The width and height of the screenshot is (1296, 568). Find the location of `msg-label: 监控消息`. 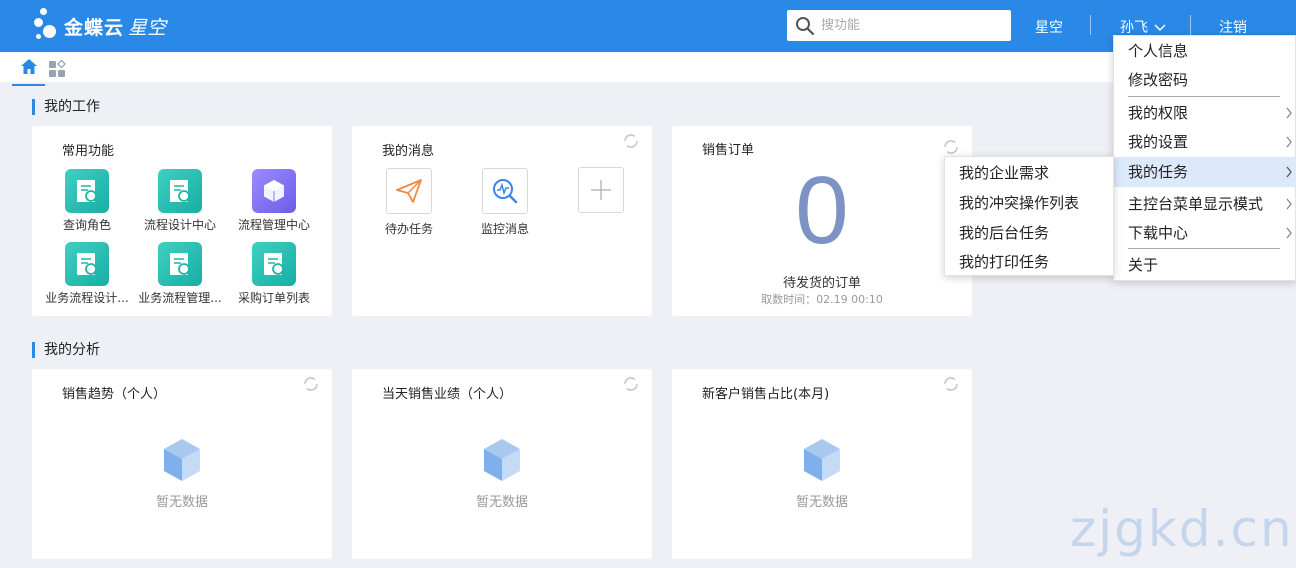

msg-label: 监控消息 is located at coordinates (504, 229).